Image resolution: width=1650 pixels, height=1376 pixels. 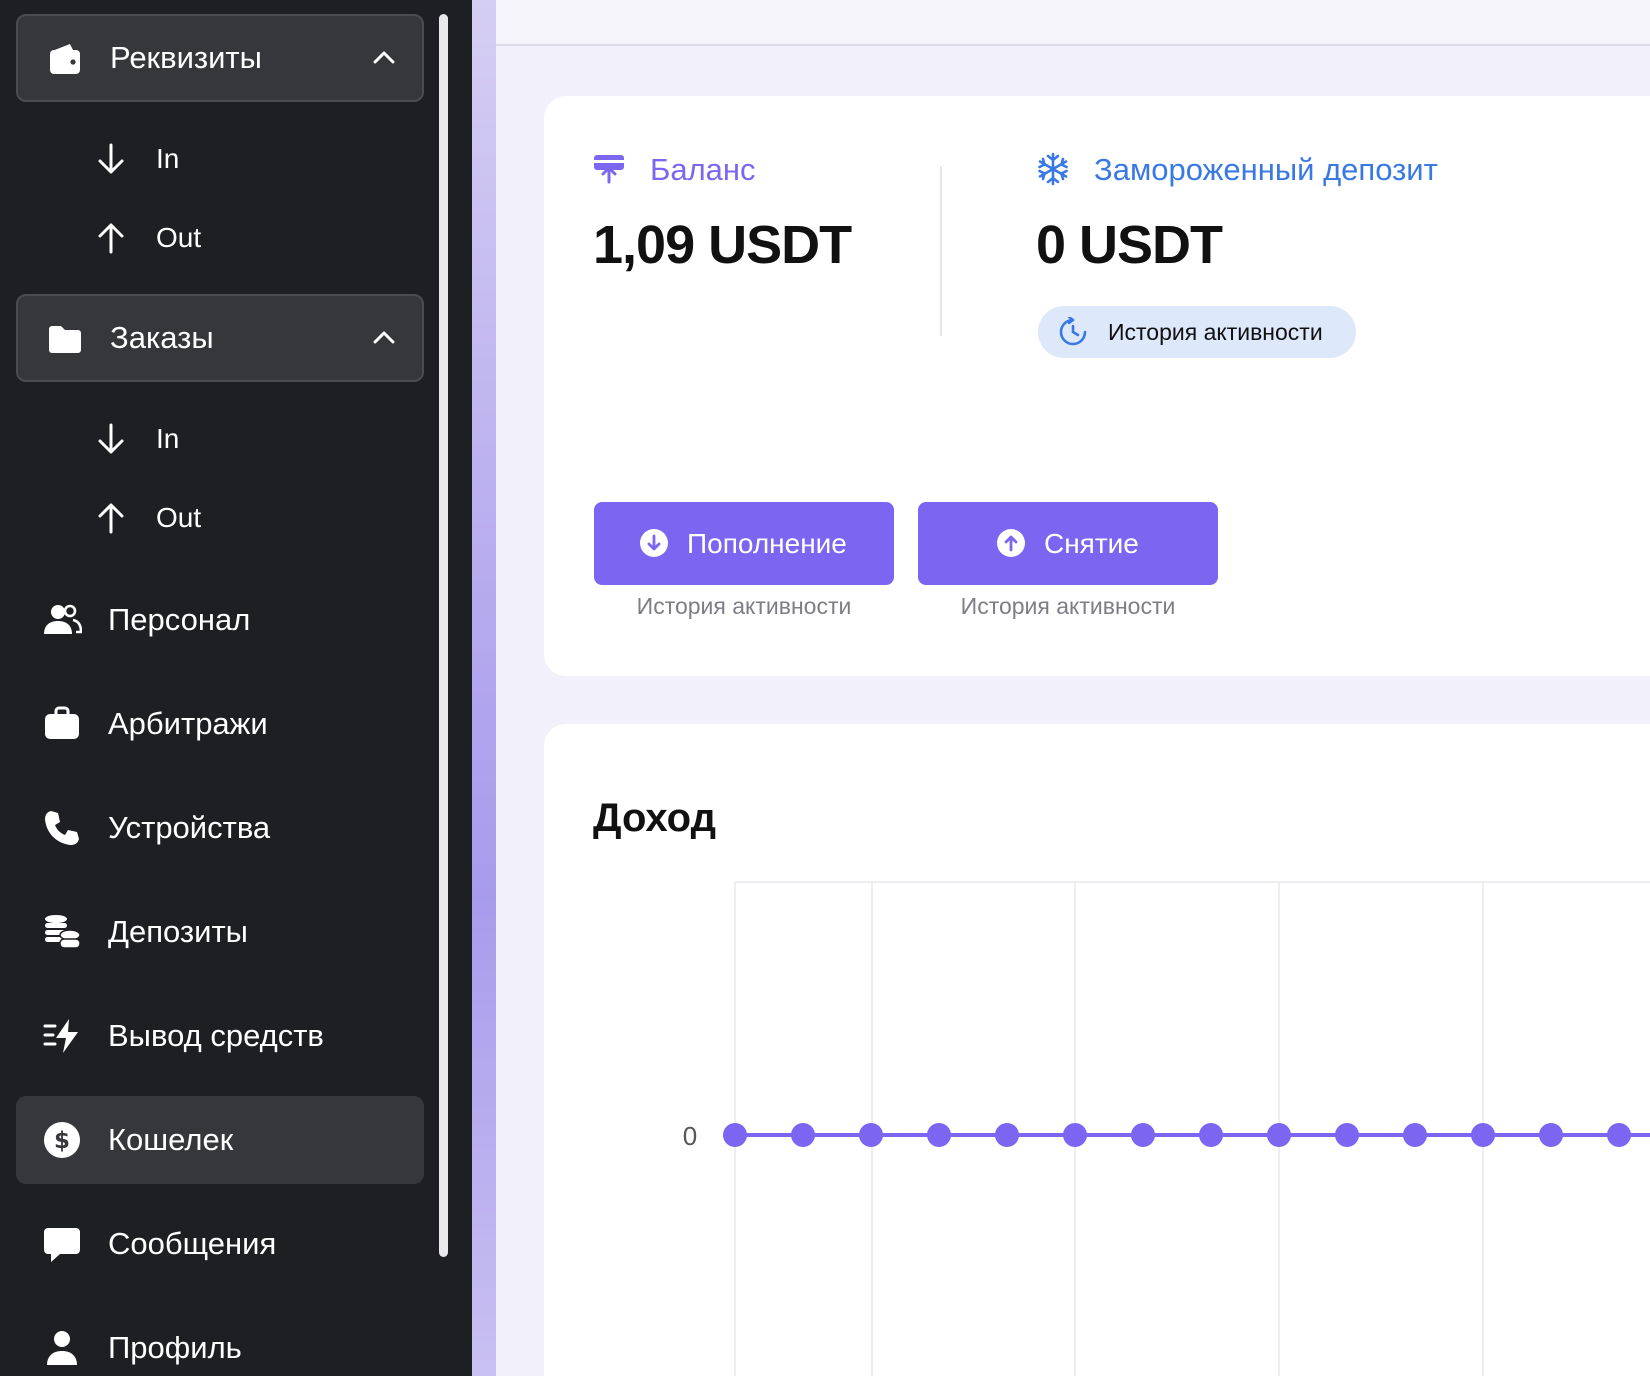 What do you see at coordinates (179, 619) in the screenshot?
I see `sidebar-item-label: Персонал` at bounding box center [179, 619].